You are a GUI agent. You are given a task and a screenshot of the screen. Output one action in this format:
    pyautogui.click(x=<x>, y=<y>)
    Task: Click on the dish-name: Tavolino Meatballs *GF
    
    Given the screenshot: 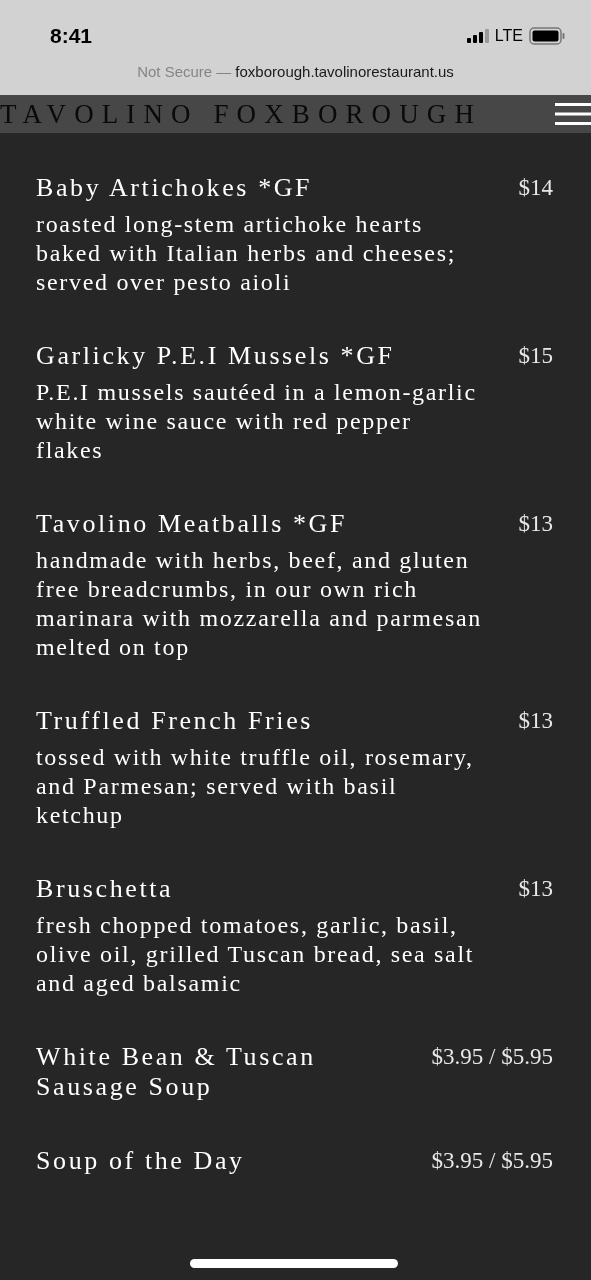 What is the action you would take?
    pyautogui.click(x=192, y=524)
    